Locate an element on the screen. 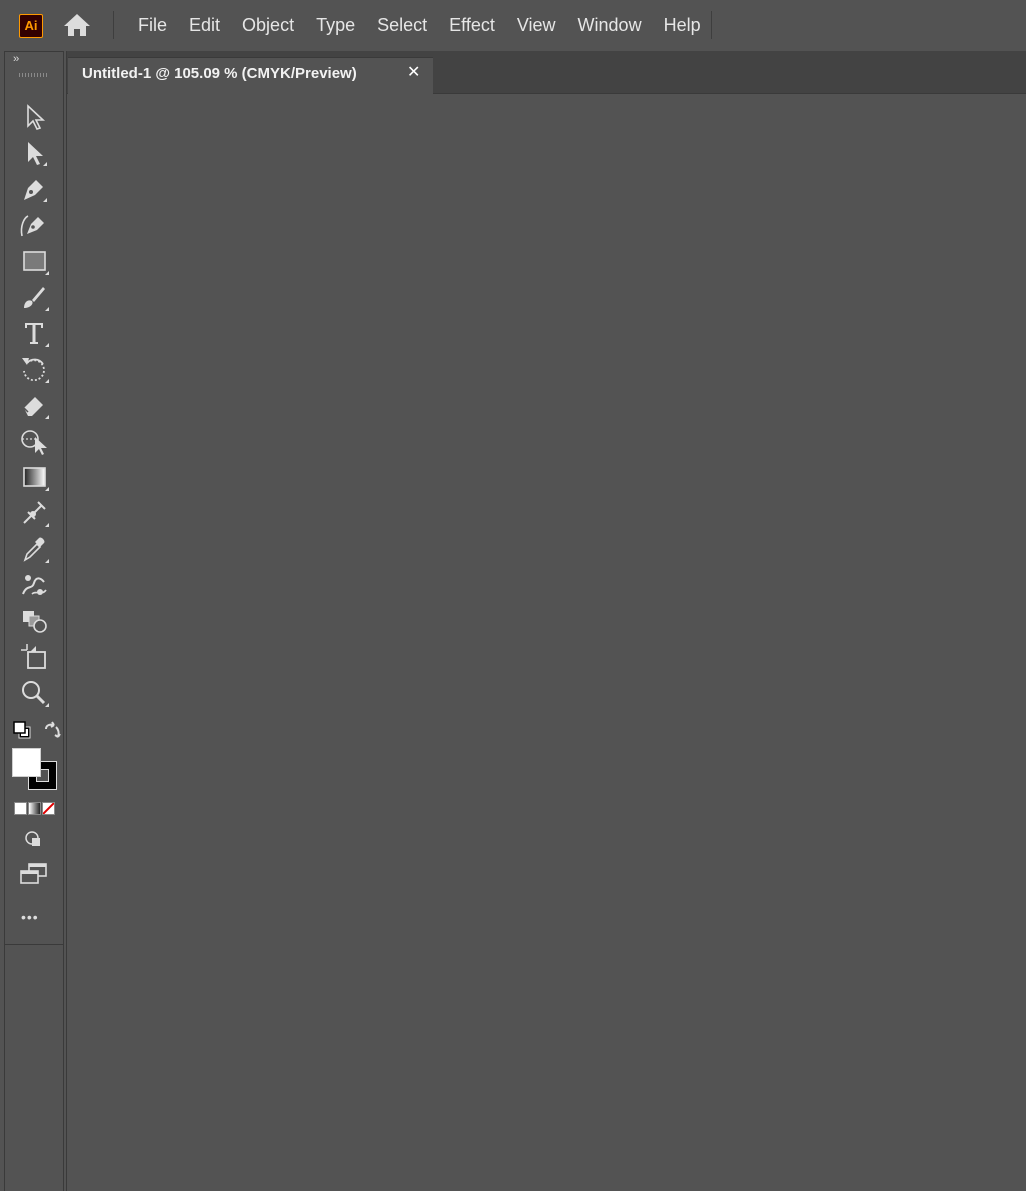 The image size is (1026, 1191). symbol-sprayer-tool-icon is located at coordinates (34, 585).